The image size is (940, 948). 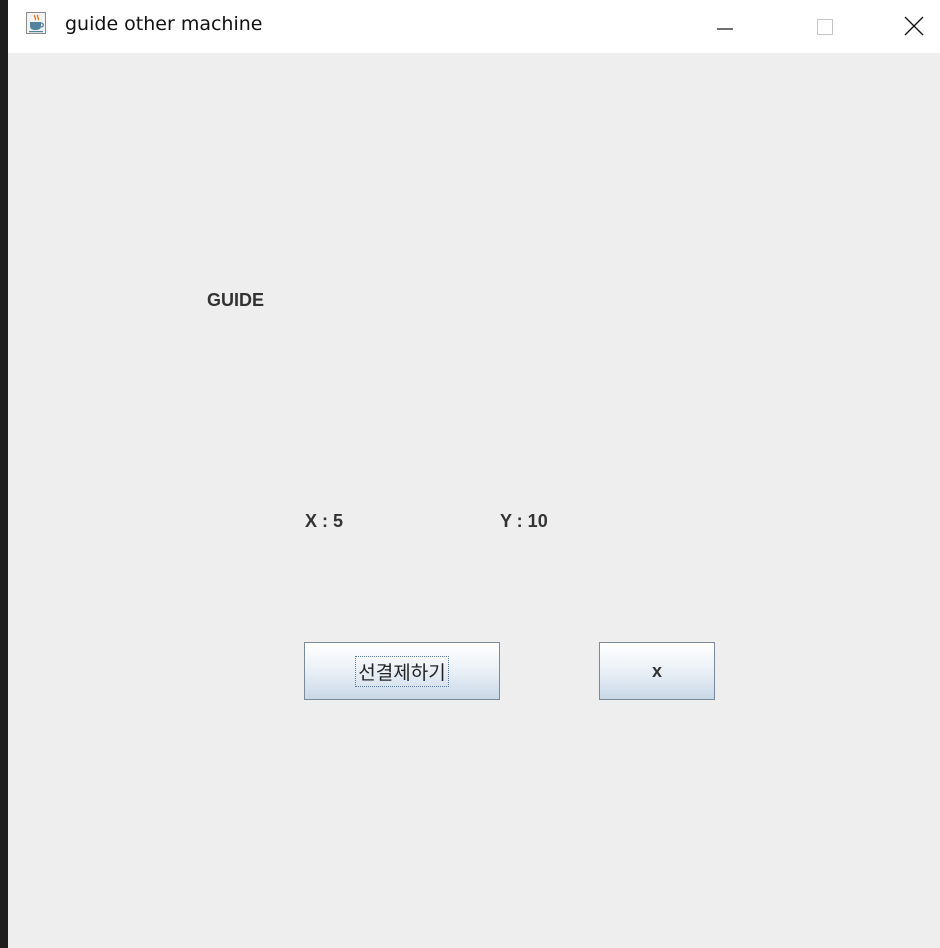 I want to click on x-button-label: x, so click(x=656, y=670).